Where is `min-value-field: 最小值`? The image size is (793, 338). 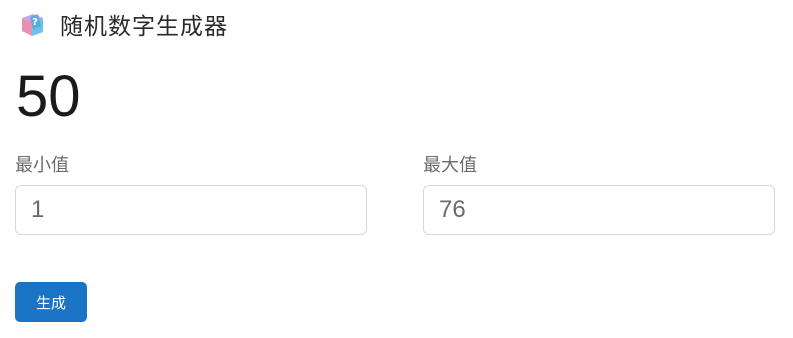
min-value-field: 最小值 is located at coordinates (191, 194).